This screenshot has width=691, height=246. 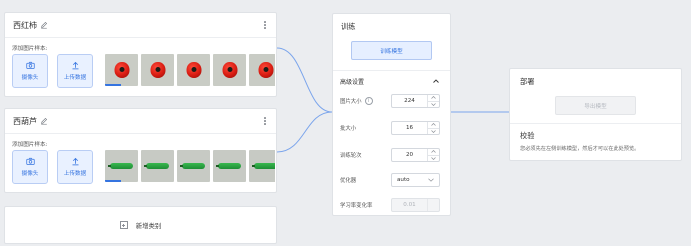 I want to click on param-lr-change: 学习率变化率 0.01, so click(x=390, y=205).